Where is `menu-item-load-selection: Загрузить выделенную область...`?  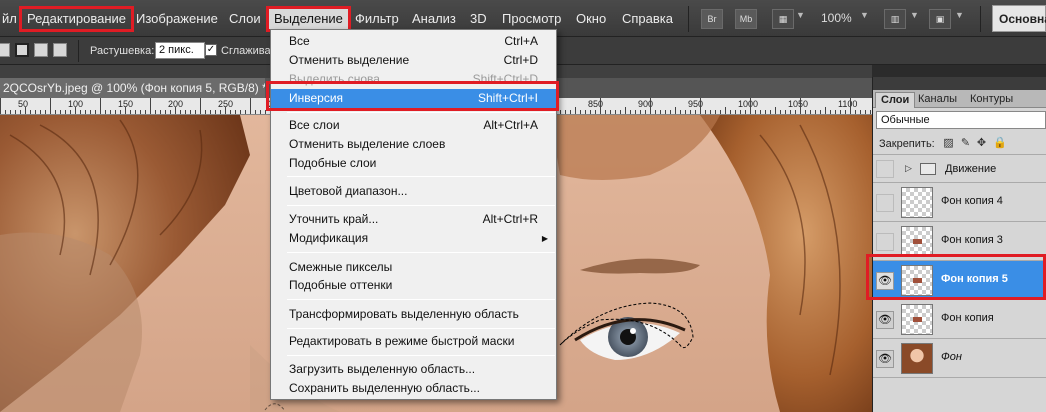
menu-item-load-selection: Загрузить выделенную область... is located at coordinates (413, 369).